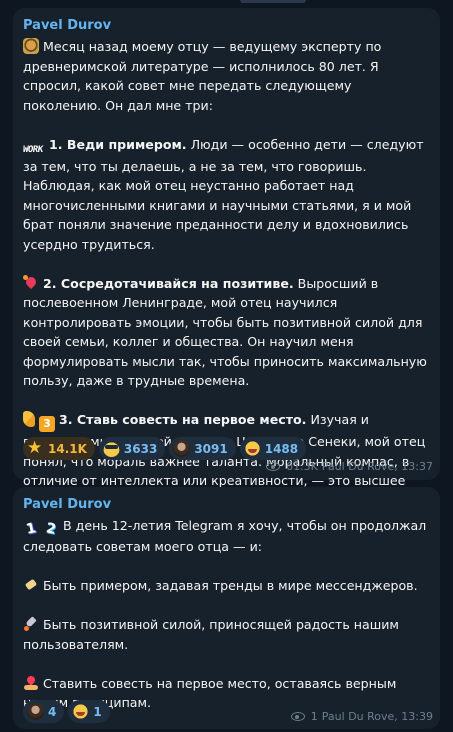 The image size is (453, 732). Describe the element at coordinates (97, 711) in the screenshot. I see `reaction-count: 1` at that location.